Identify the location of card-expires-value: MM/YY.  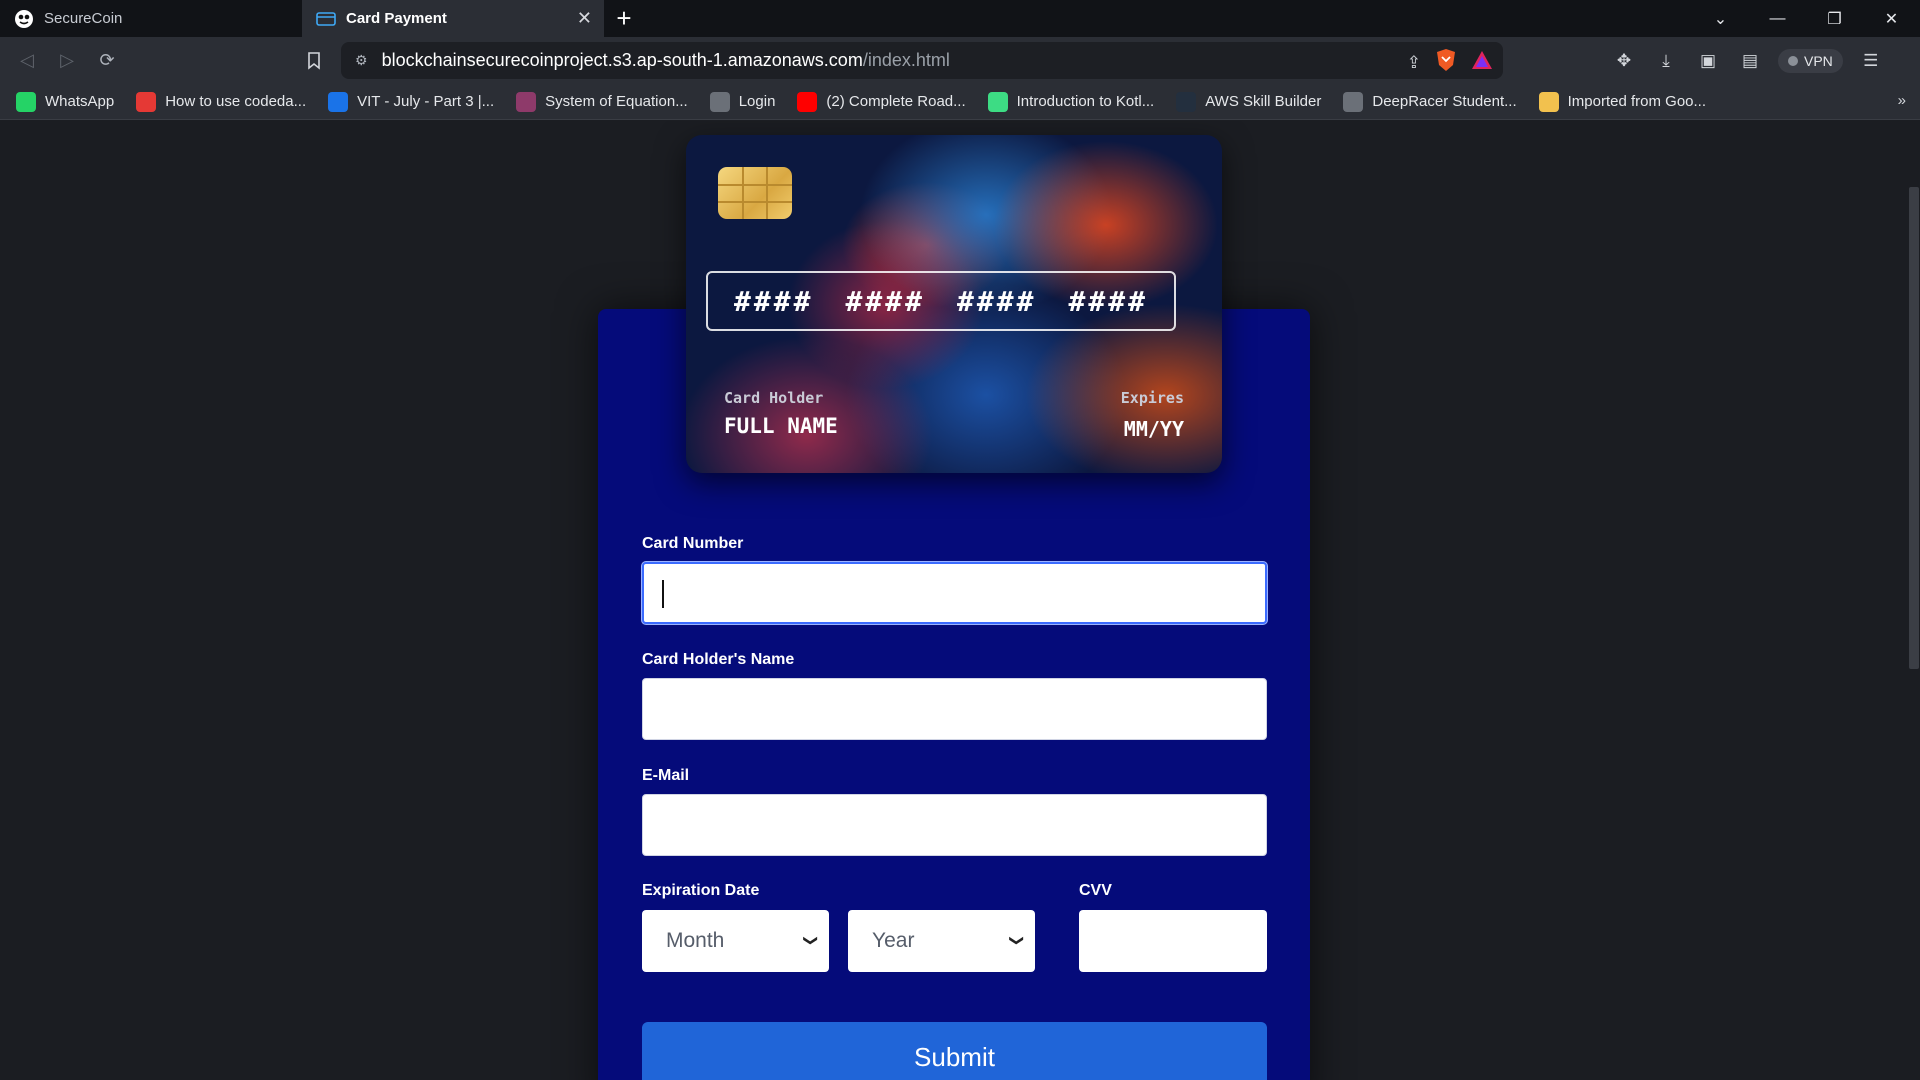
(1153, 429).